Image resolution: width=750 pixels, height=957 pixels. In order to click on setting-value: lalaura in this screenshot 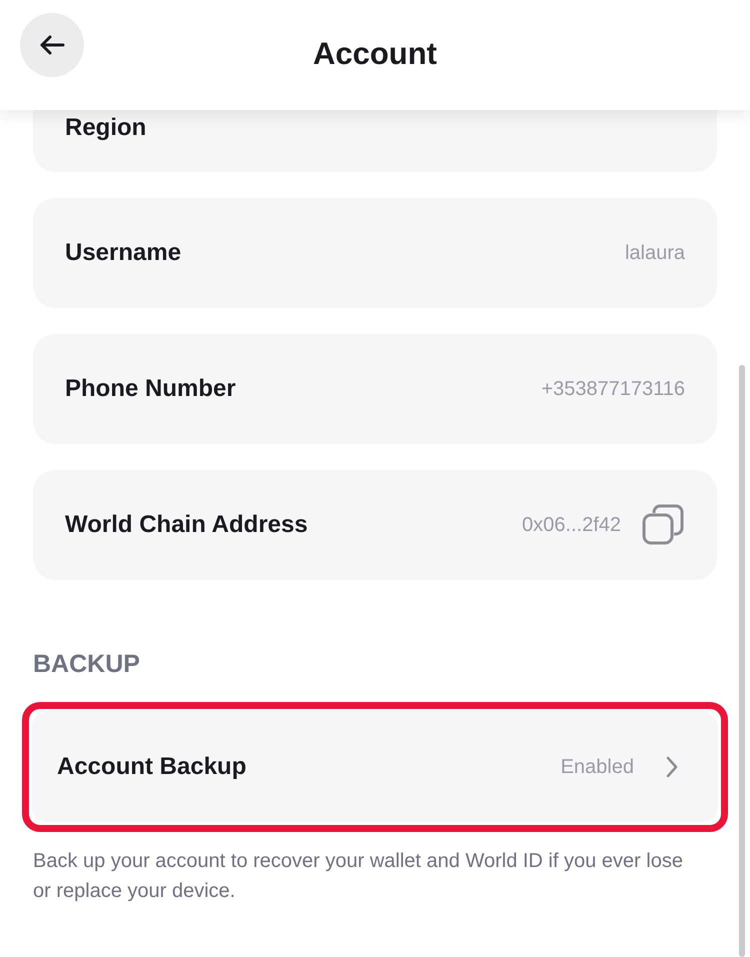, I will do `click(654, 253)`.